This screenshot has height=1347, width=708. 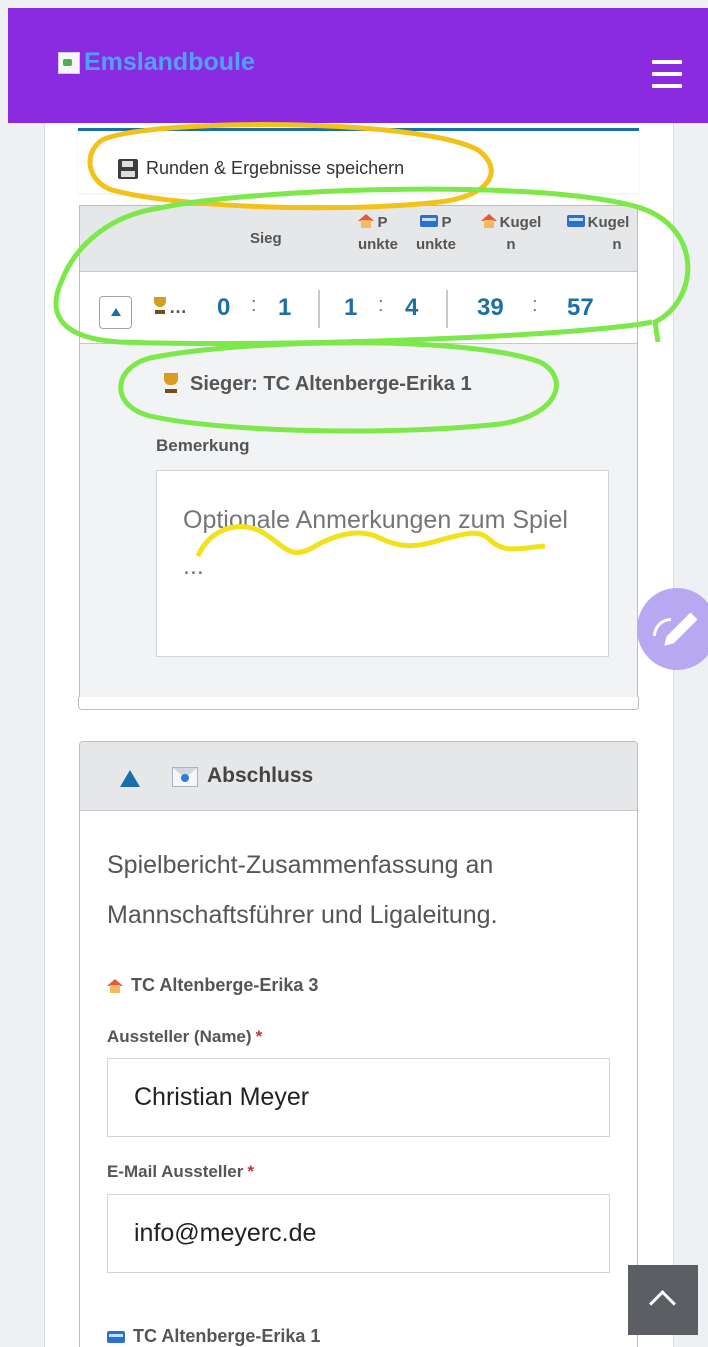 I want to click on remark-label: Bemerkung, so click(x=203, y=445).